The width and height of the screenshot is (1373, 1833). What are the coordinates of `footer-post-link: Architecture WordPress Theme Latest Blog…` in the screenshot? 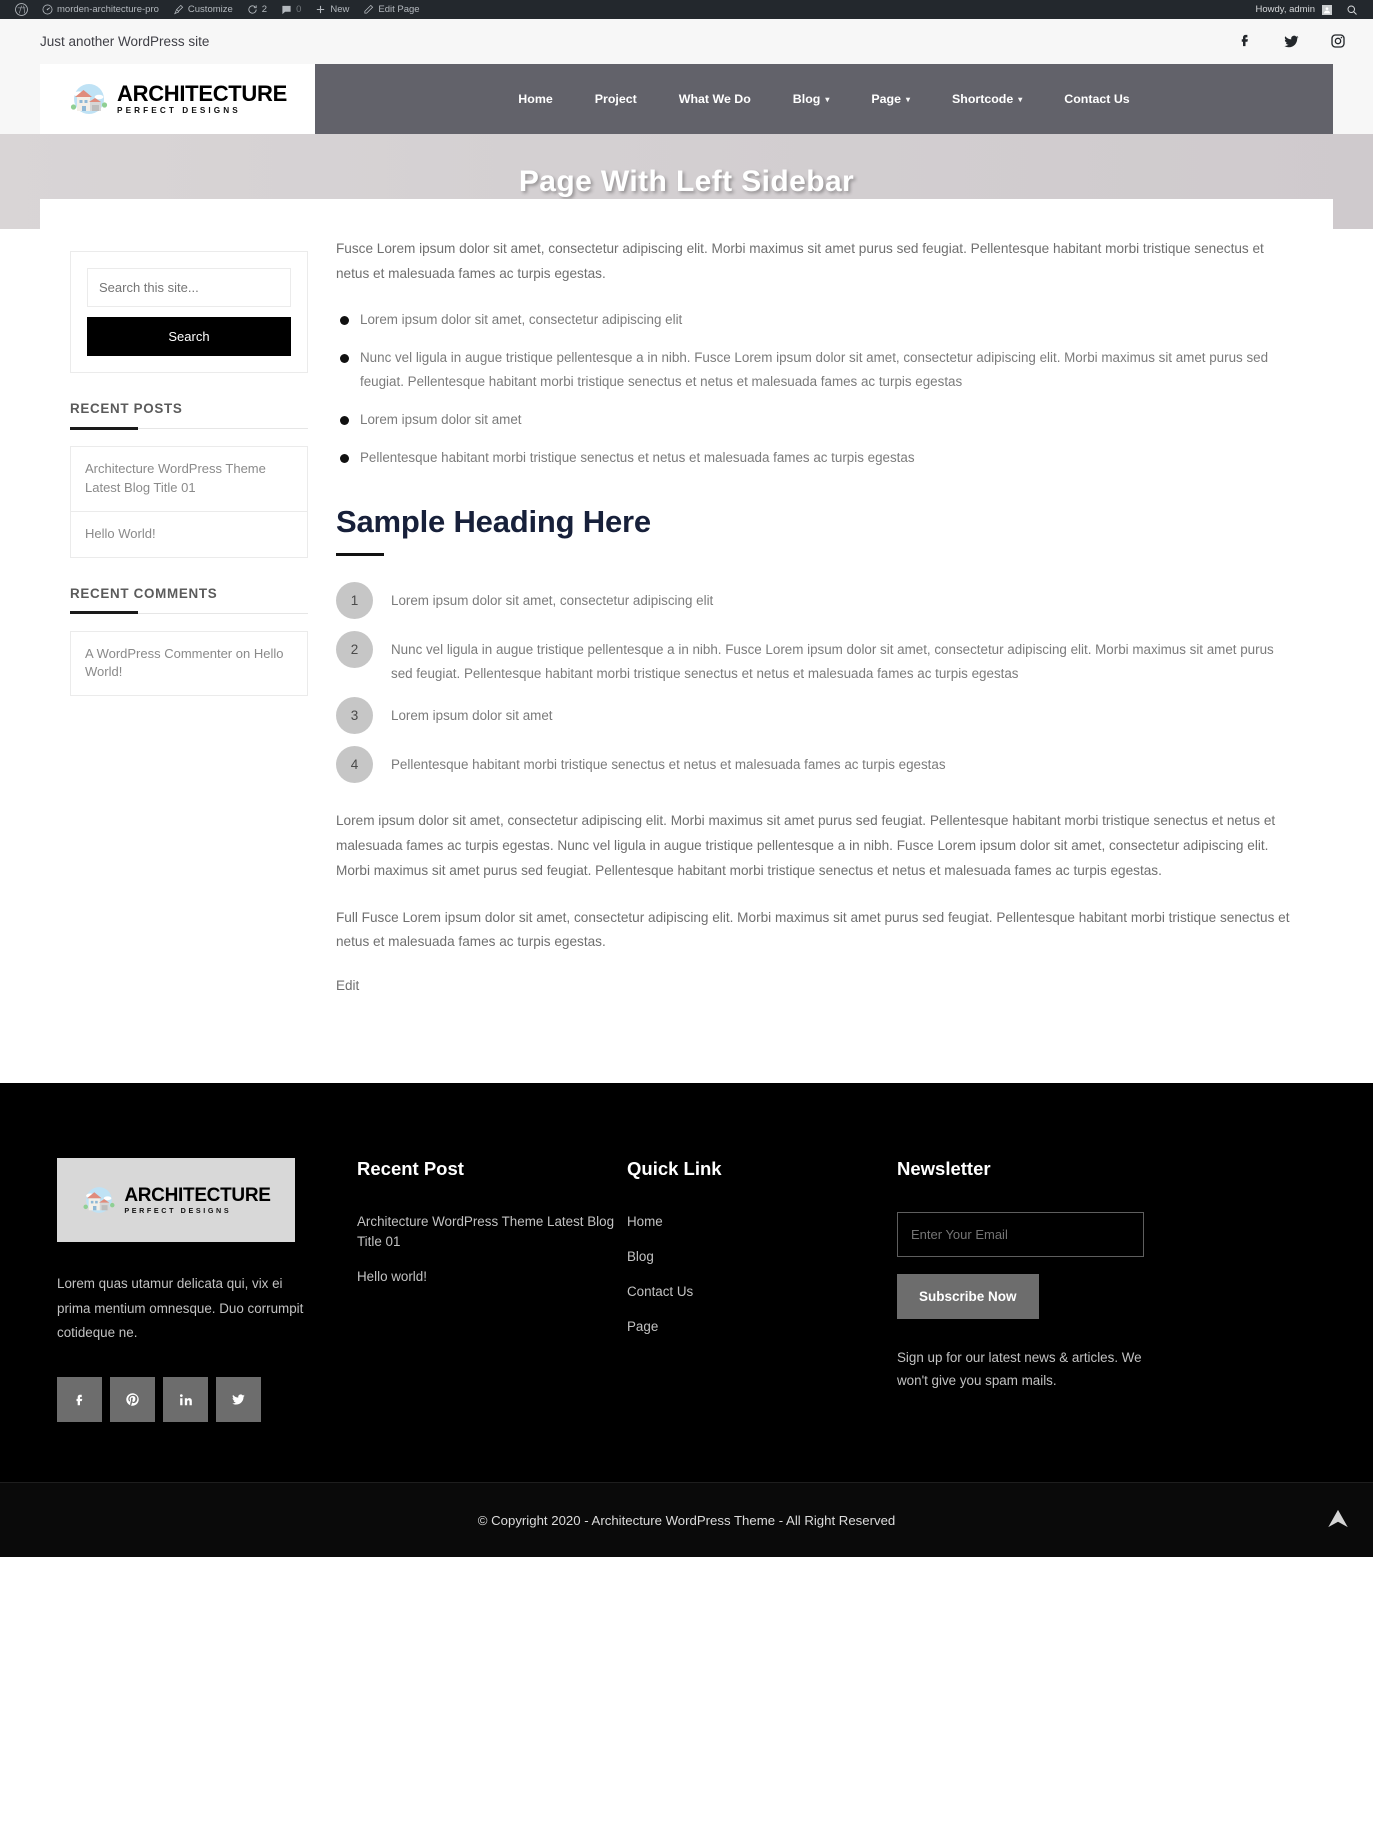 It's located at (492, 1232).